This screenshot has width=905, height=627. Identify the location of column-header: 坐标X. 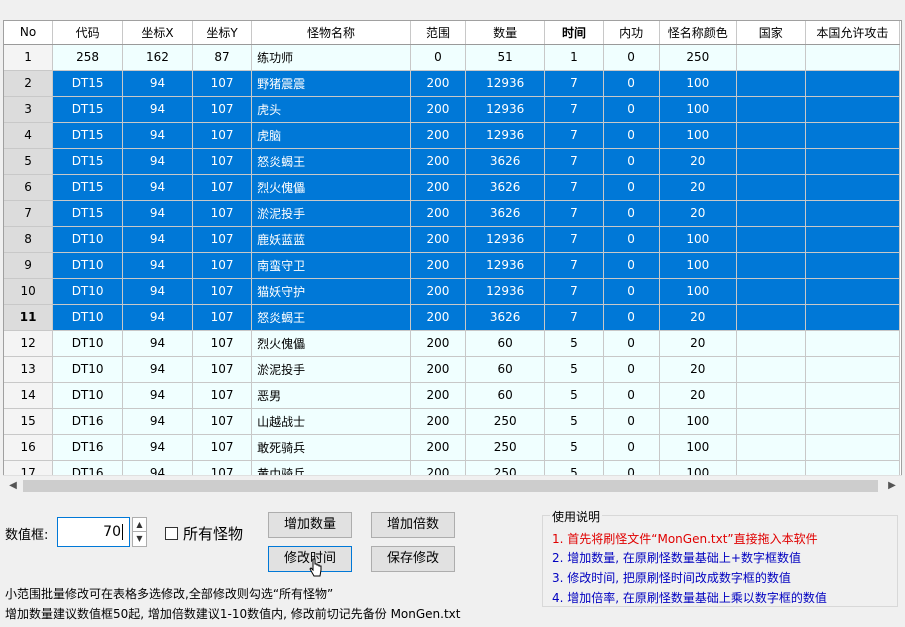
(157, 33).